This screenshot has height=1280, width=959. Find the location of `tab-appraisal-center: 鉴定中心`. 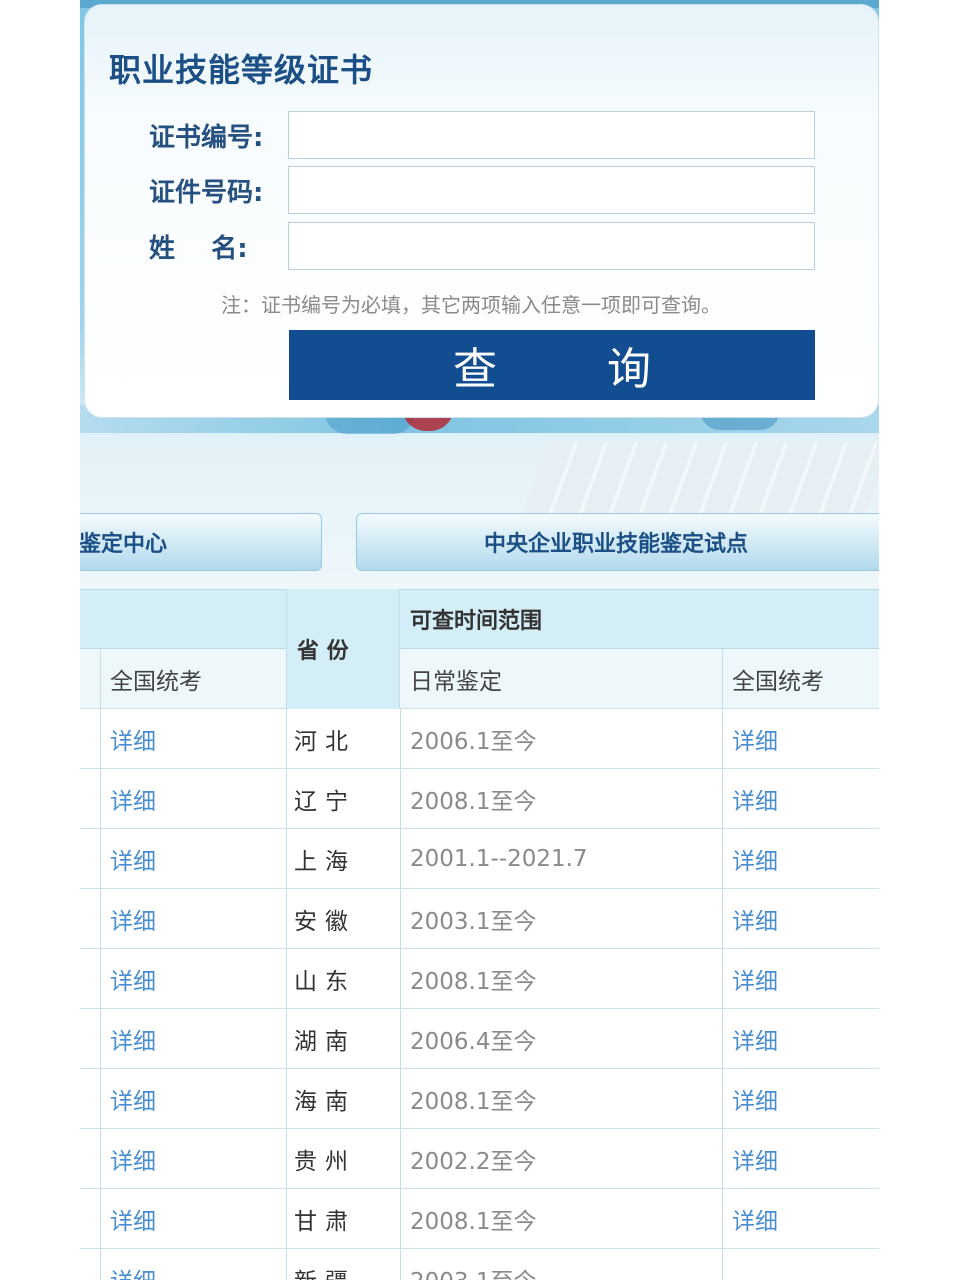

tab-appraisal-center: 鉴定中心 is located at coordinates (201, 542).